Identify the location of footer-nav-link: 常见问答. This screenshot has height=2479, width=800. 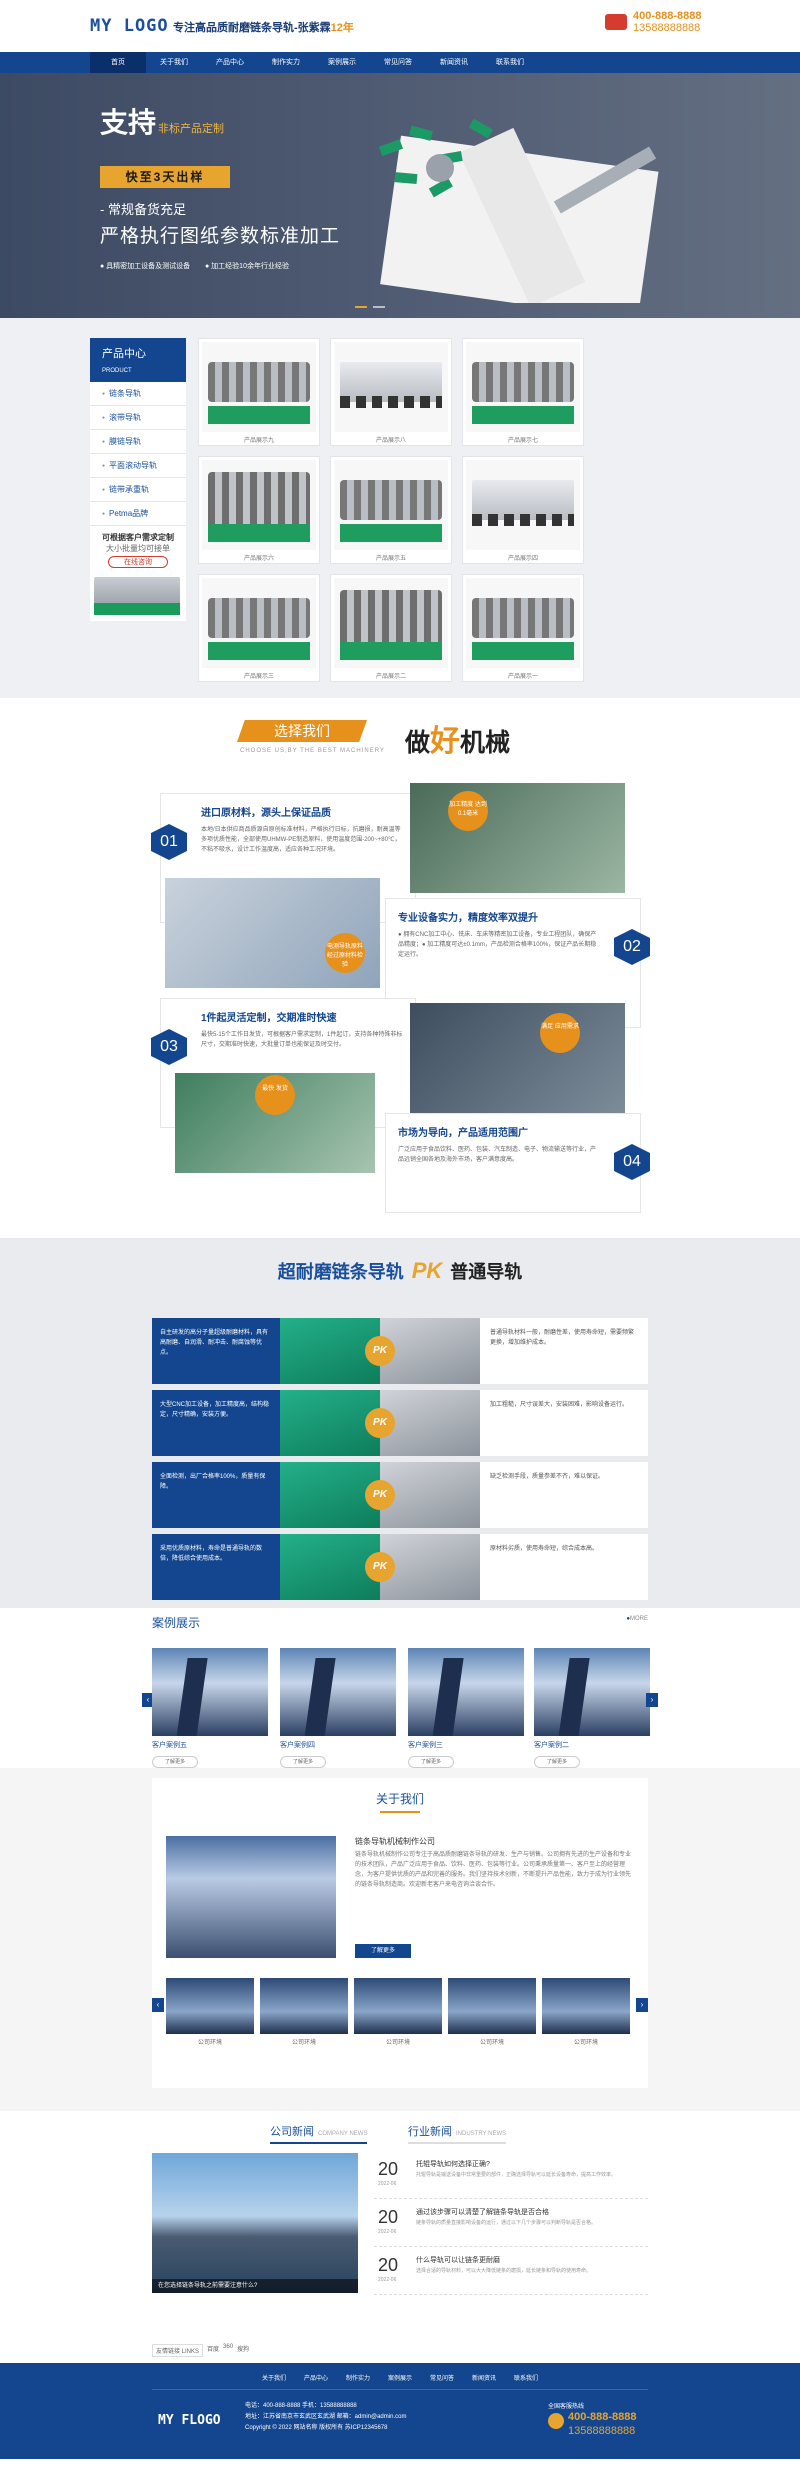
(442, 2377).